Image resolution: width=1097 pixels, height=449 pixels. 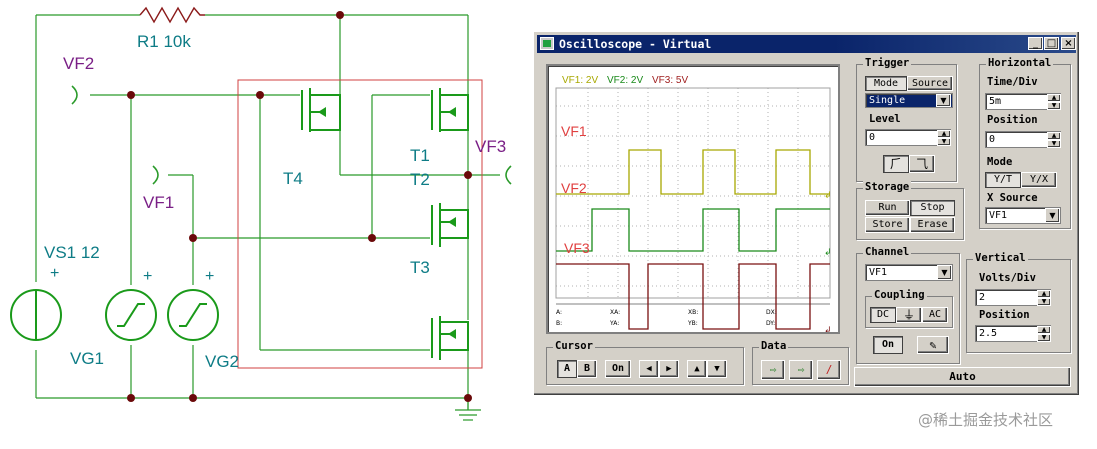 I want to click on vpos-down-icon: ▼, so click(x=1044, y=338).